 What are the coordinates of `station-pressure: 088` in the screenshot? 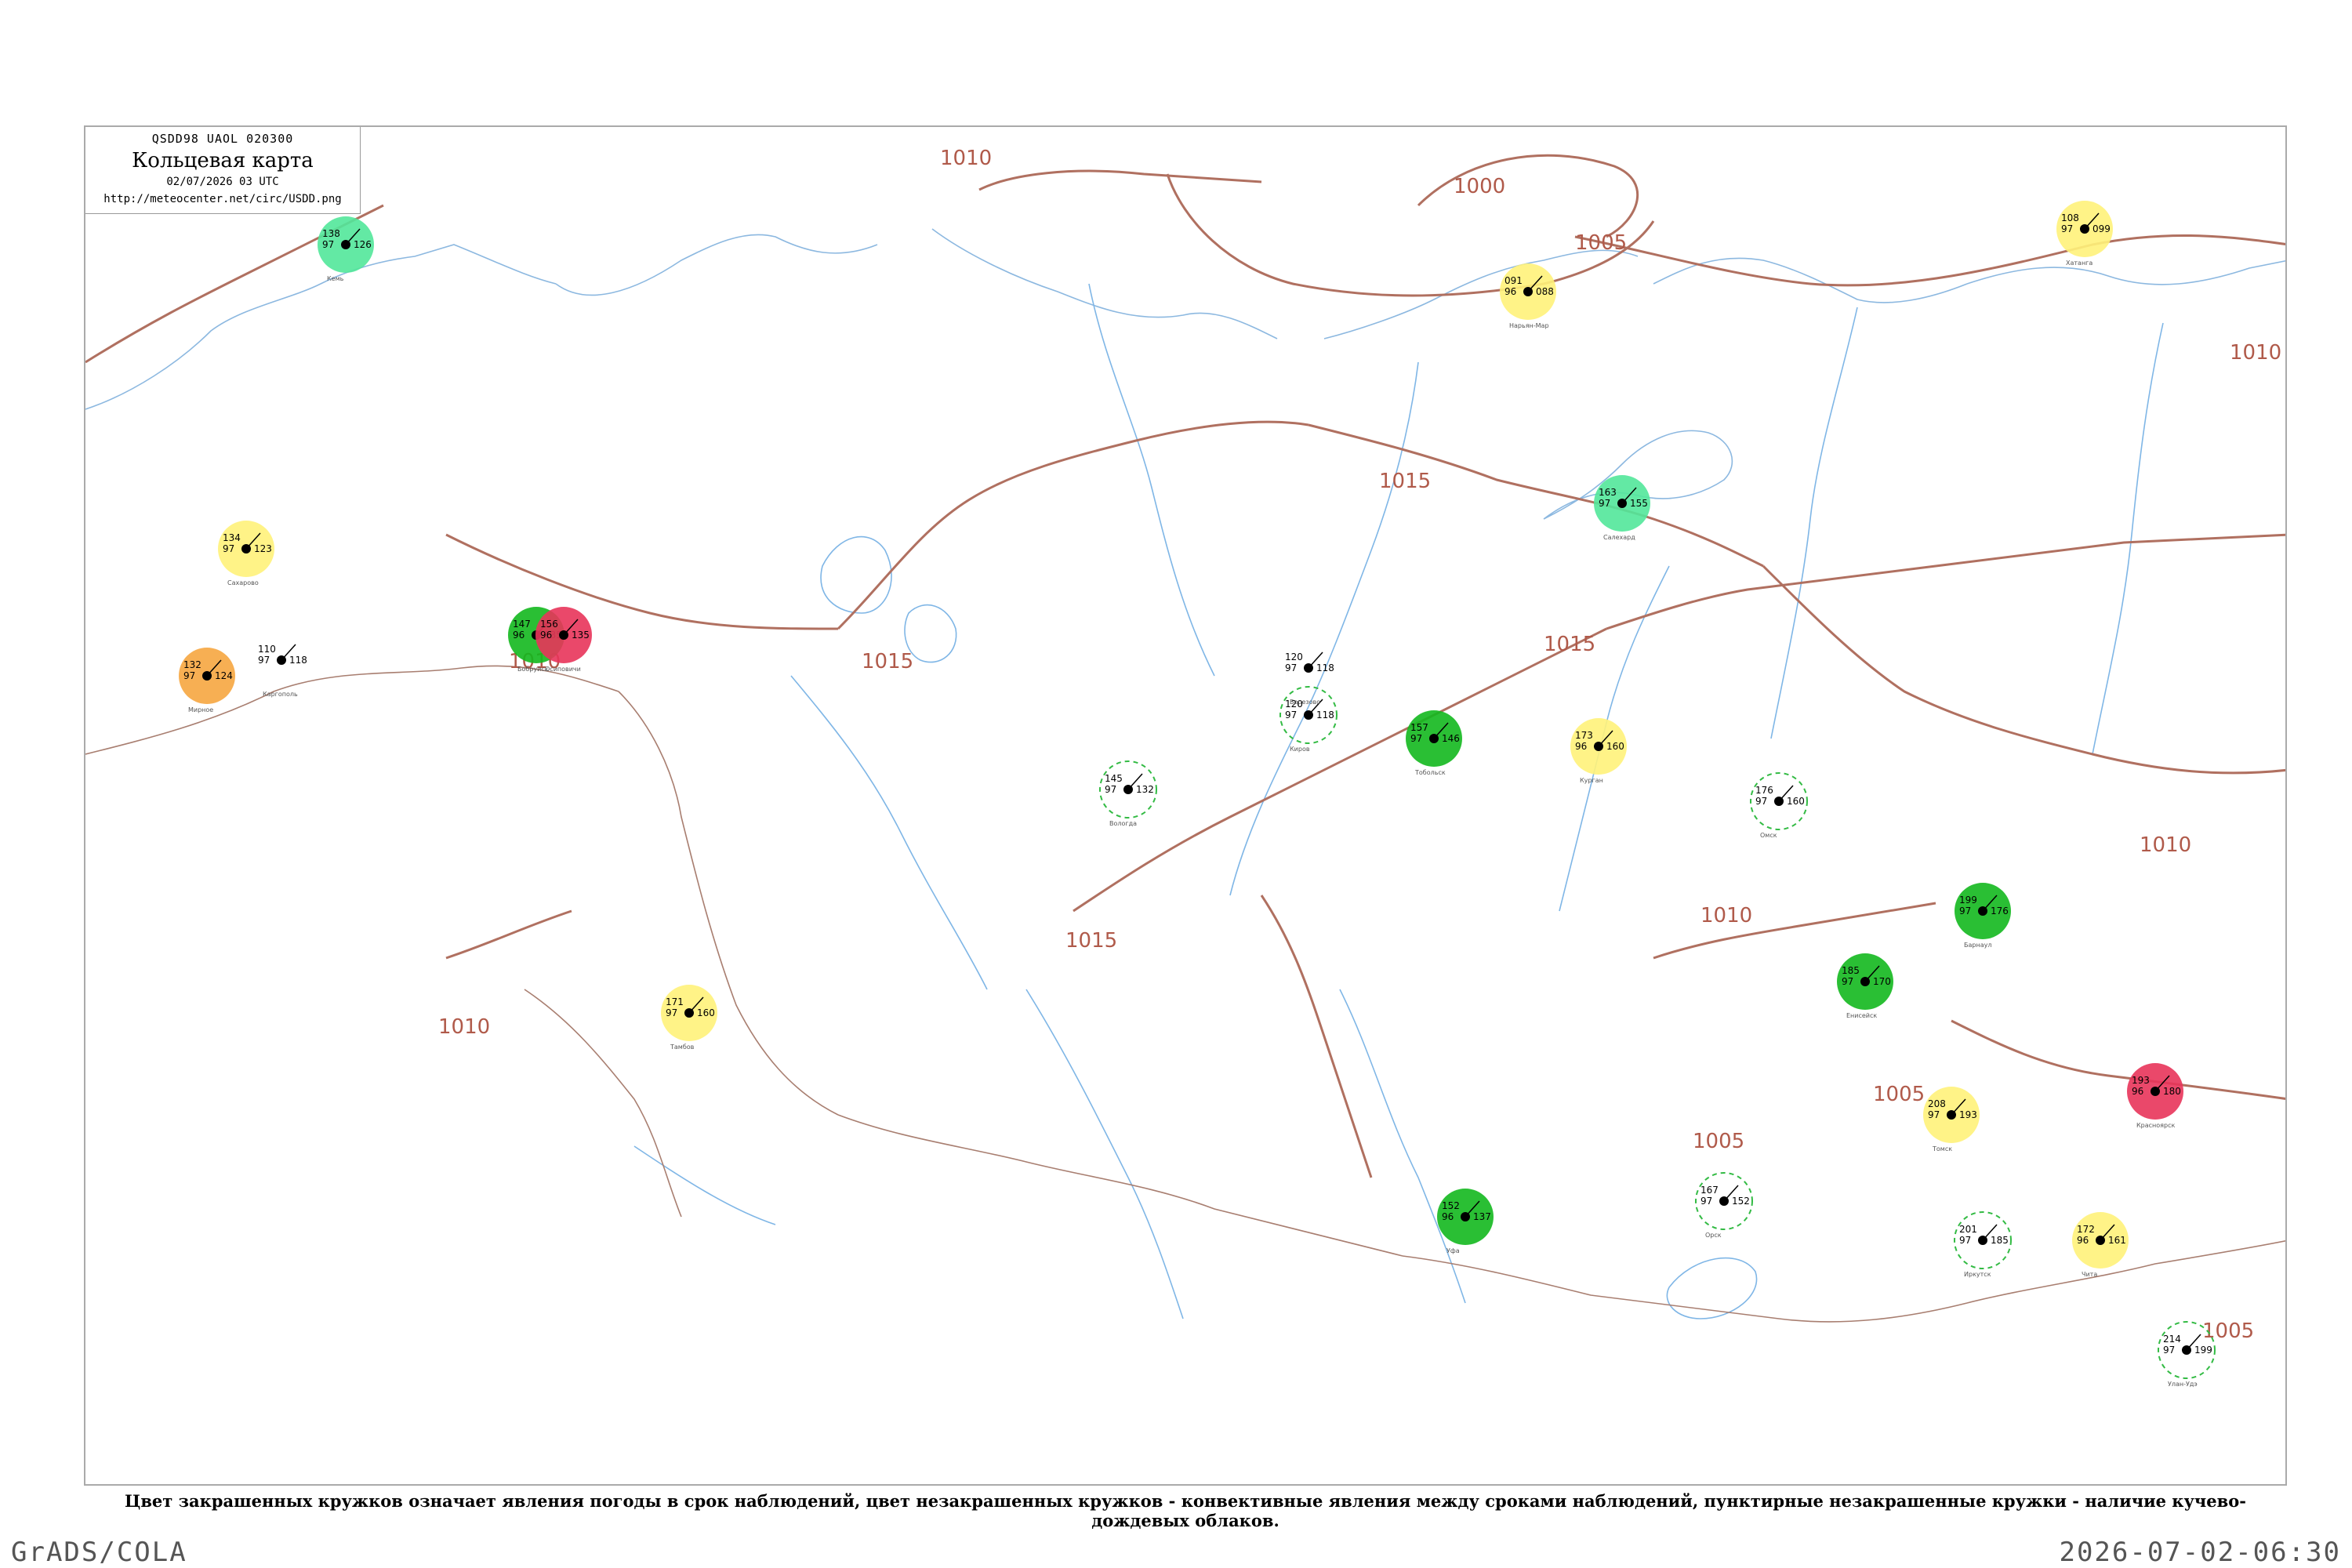 It's located at (1545, 291).